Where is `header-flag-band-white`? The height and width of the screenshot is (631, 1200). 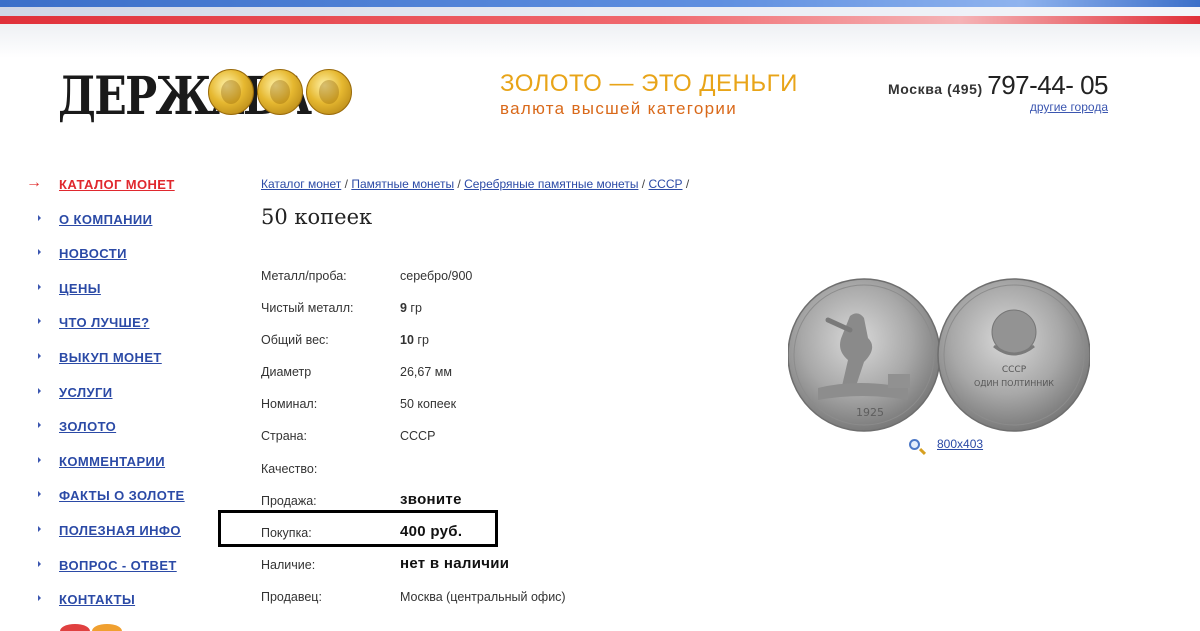
header-flag-band-white is located at coordinates (600, 11).